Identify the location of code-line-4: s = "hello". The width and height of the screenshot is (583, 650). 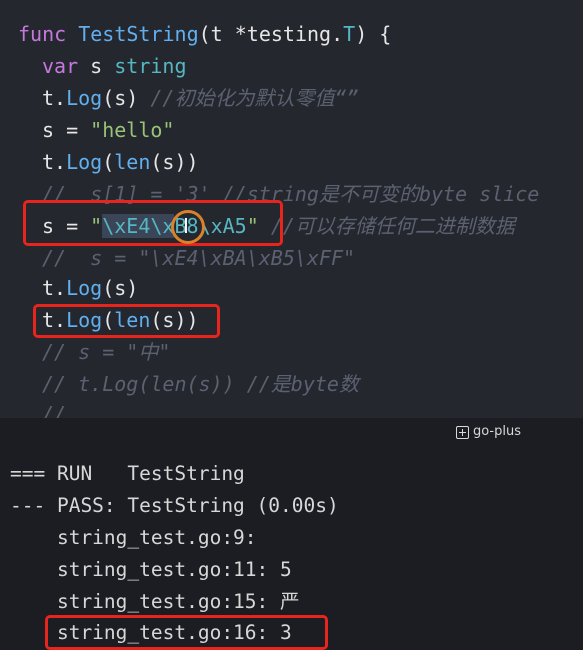
(108, 130).